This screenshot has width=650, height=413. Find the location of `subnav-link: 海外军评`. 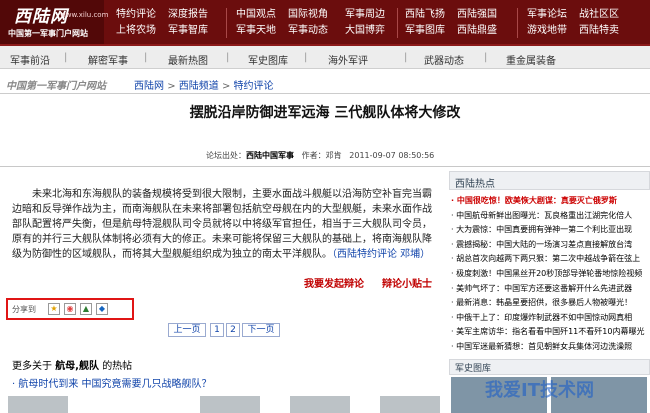

subnav-link: 海外军评 is located at coordinates (348, 59).